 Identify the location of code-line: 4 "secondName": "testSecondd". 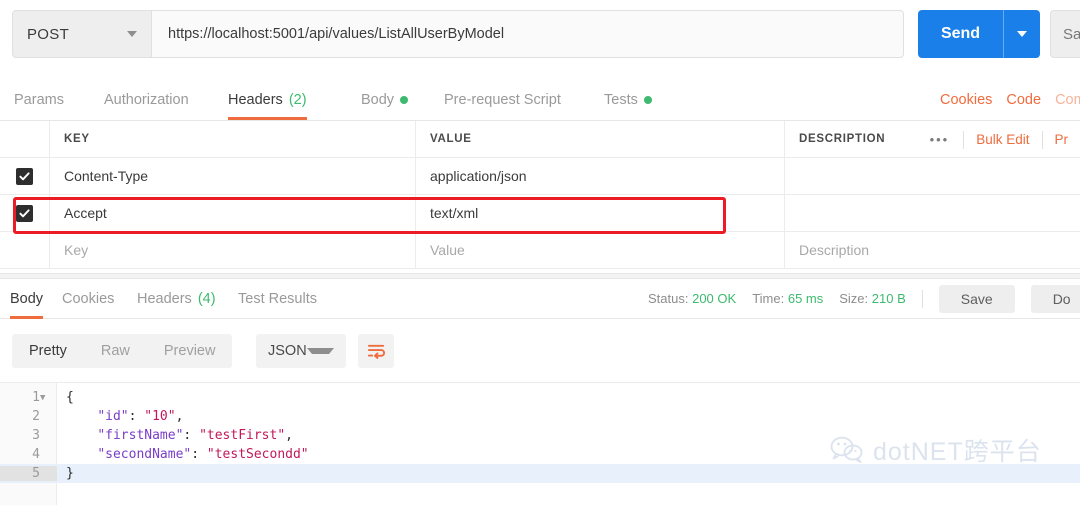
(540, 454).